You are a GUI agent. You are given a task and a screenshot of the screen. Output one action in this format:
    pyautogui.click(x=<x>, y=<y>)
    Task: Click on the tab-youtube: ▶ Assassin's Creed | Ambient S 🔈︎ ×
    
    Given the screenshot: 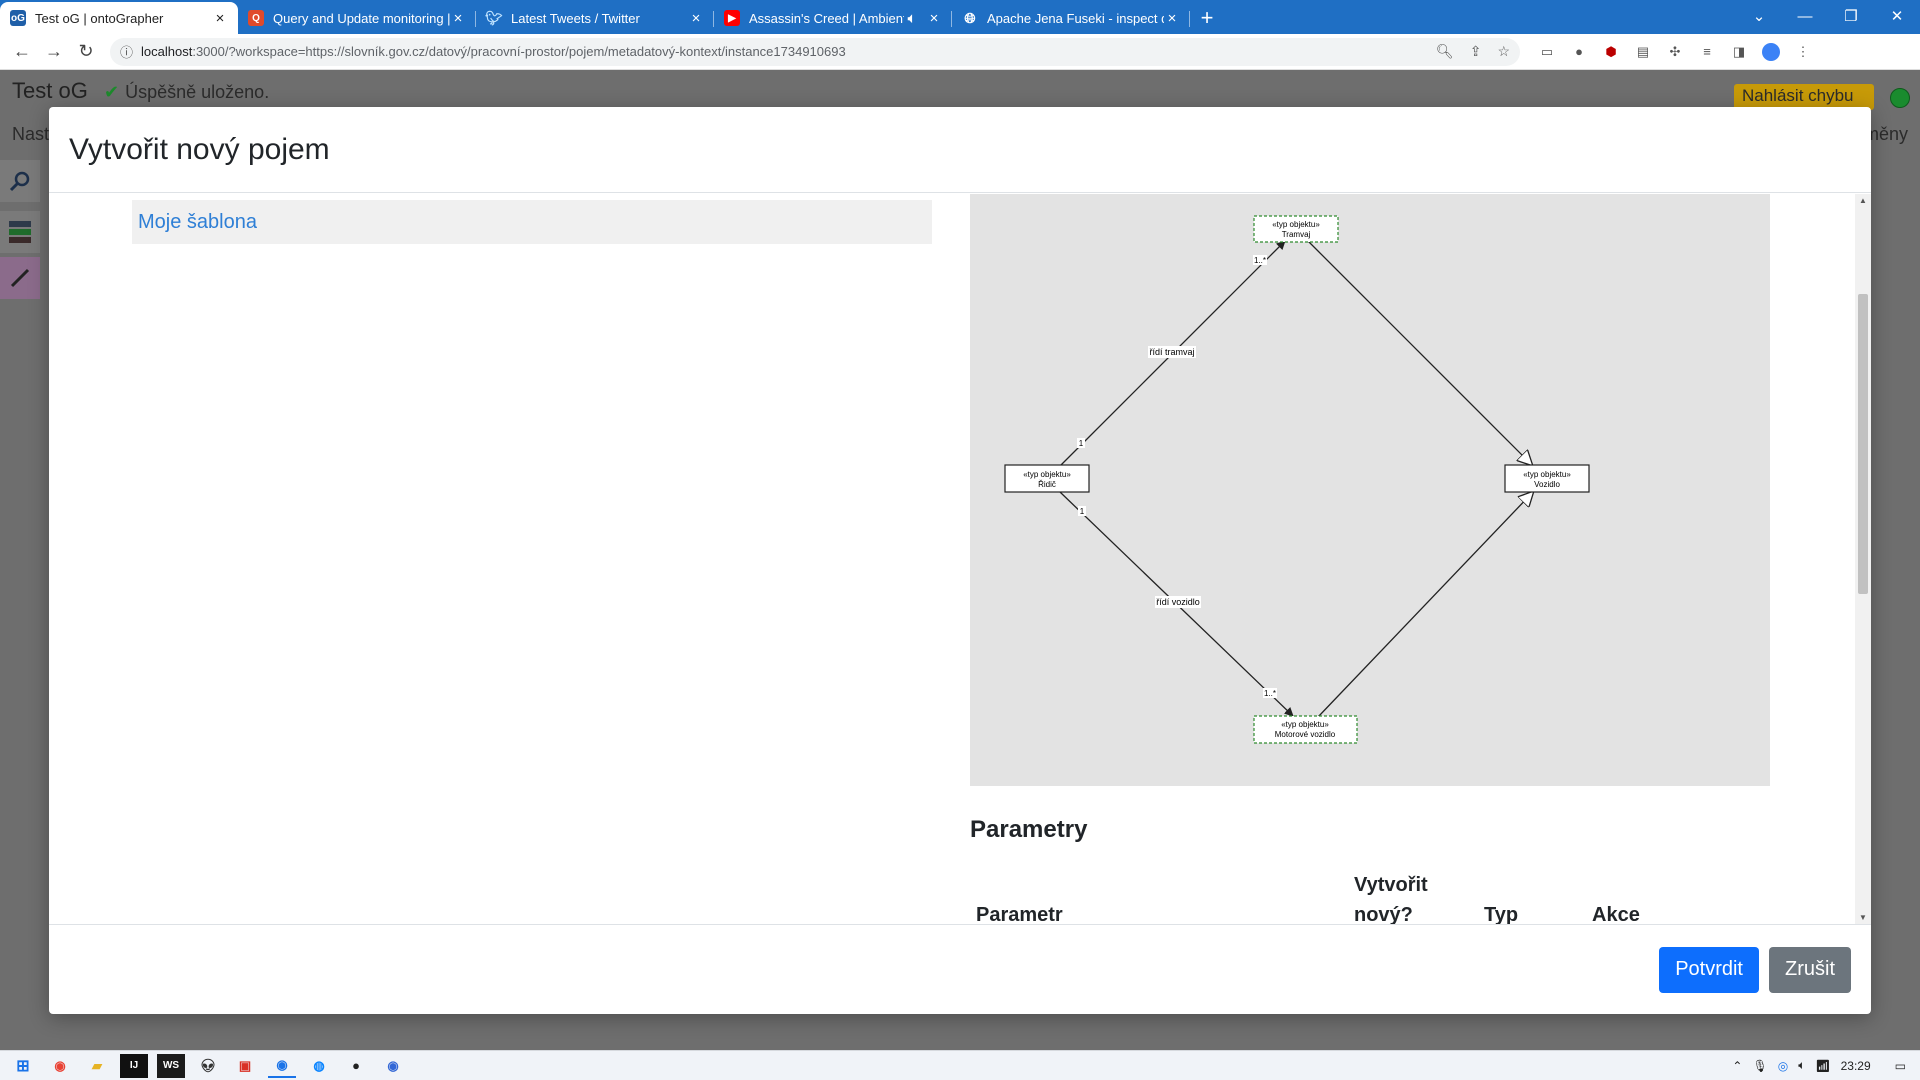 What is the action you would take?
    pyautogui.click(x=833, y=18)
    